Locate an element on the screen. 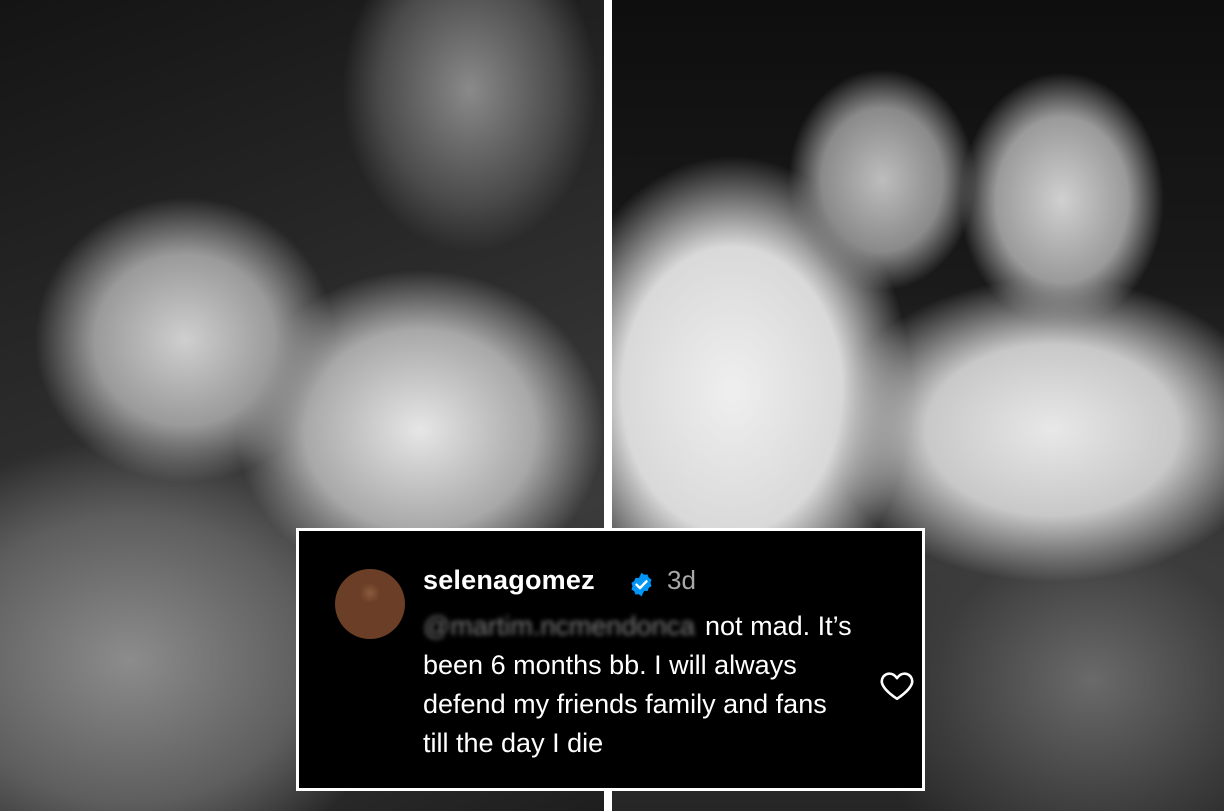 The height and width of the screenshot is (811, 1224). heart-outline-icon is located at coordinates (897, 685).